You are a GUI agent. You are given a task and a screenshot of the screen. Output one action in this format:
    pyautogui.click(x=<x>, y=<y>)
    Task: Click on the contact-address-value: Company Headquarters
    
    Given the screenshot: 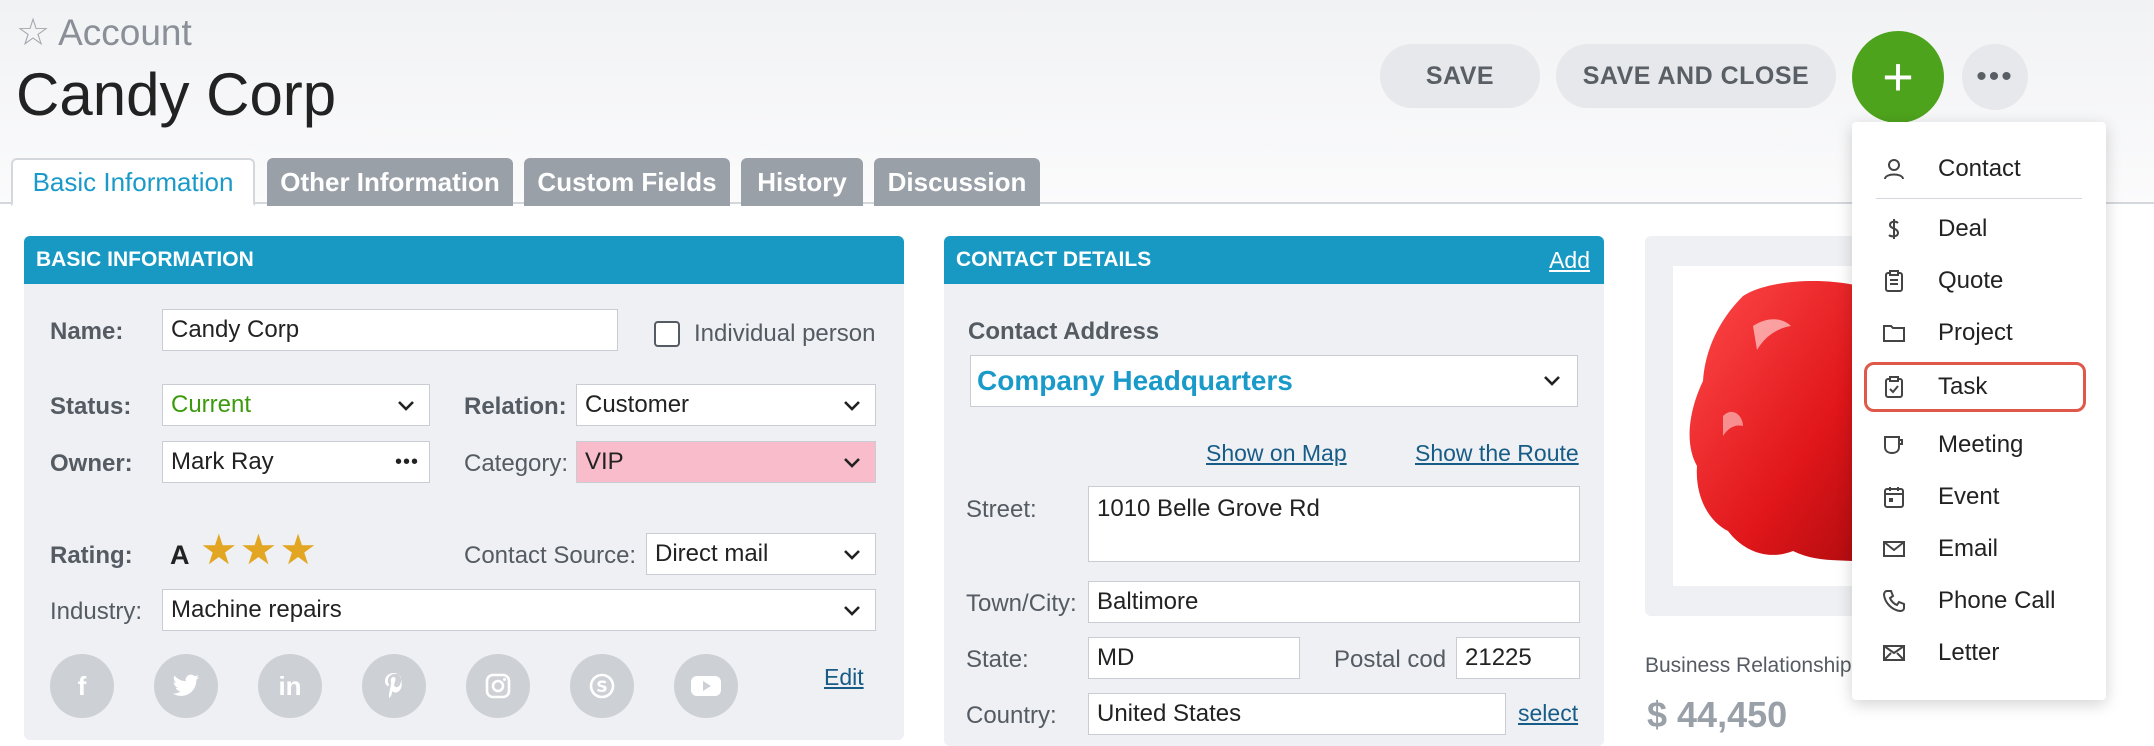 What is the action you would take?
    pyautogui.click(x=1135, y=380)
    